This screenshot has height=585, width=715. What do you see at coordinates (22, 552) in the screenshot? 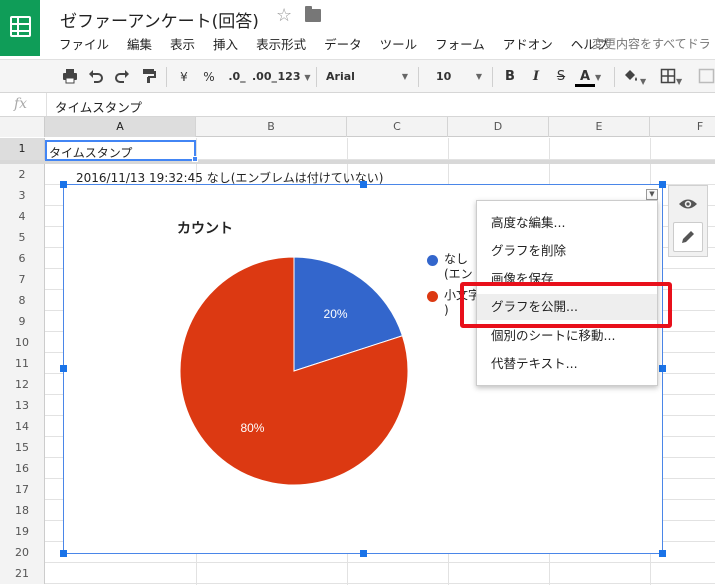
I see `row-header: 20` at bounding box center [22, 552].